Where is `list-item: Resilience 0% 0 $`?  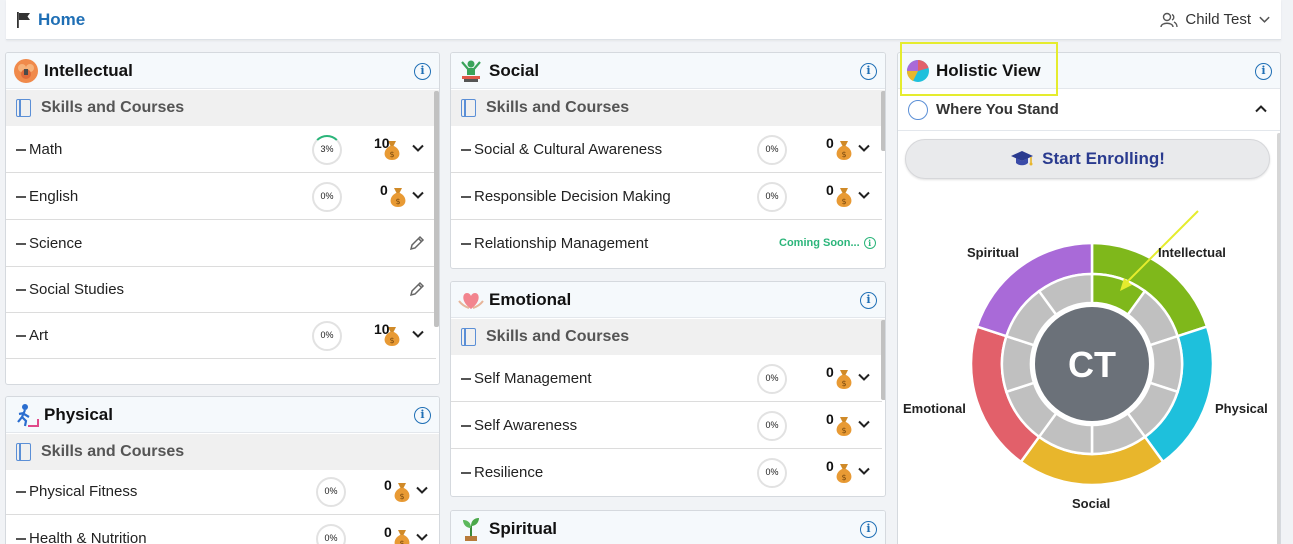
list-item: Resilience 0% 0 $ is located at coordinates (666, 473).